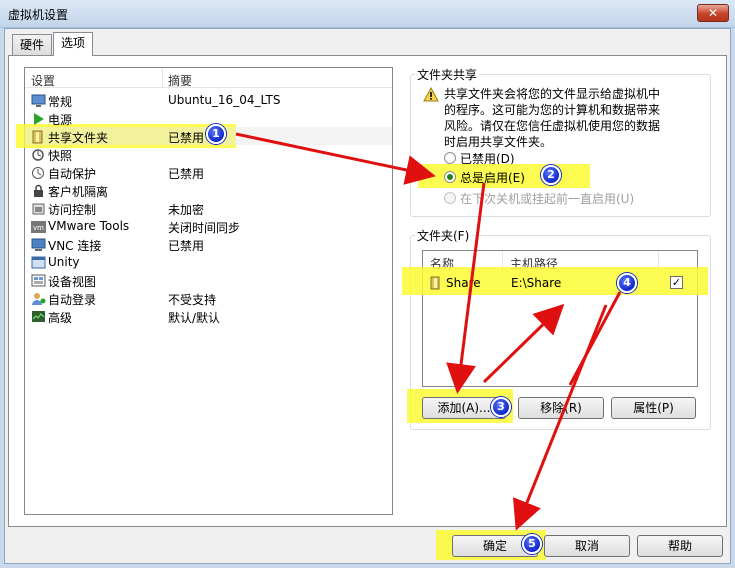 The width and height of the screenshot is (735, 568). I want to click on list-item-label: 设备视图, so click(72, 282).